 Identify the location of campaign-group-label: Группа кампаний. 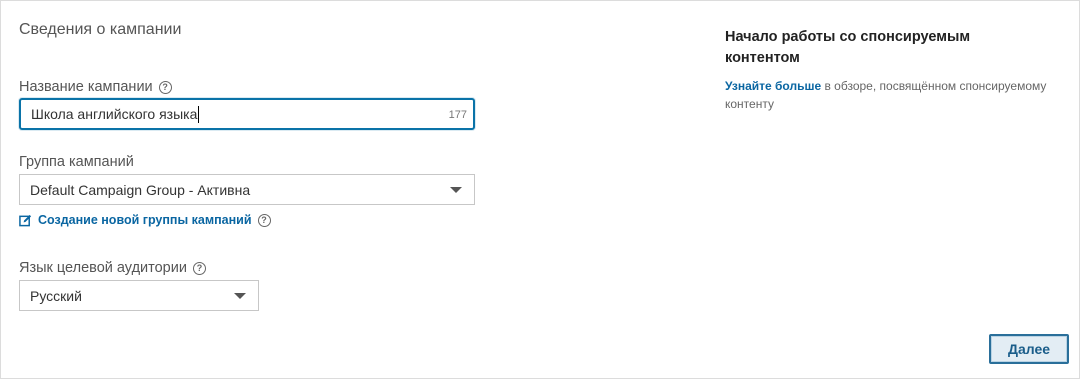
(76, 162).